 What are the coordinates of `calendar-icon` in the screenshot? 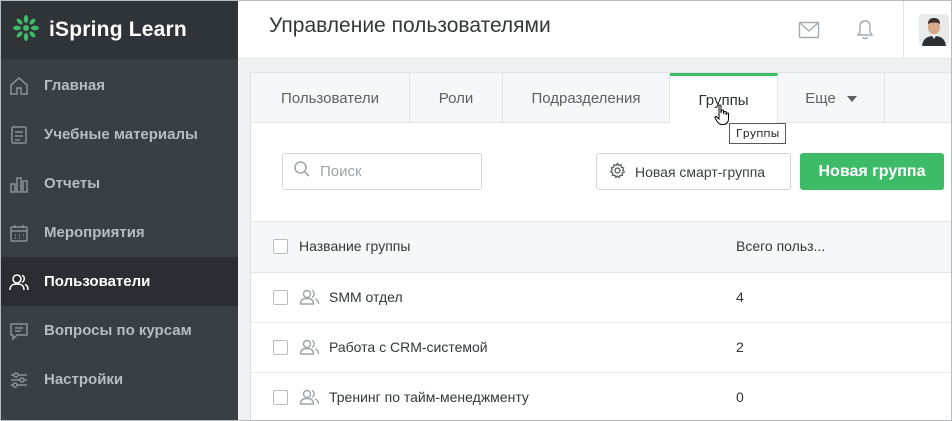 It's located at (19, 233).